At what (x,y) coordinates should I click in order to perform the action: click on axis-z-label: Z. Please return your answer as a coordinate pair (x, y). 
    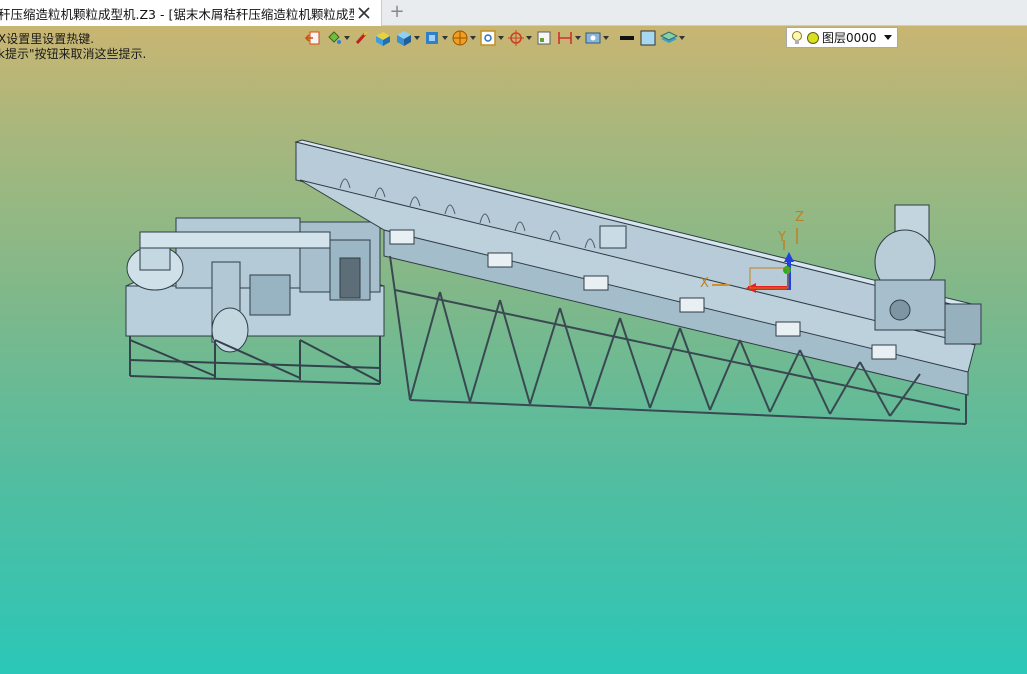
    Looking at the image, I should click on (799, 217).